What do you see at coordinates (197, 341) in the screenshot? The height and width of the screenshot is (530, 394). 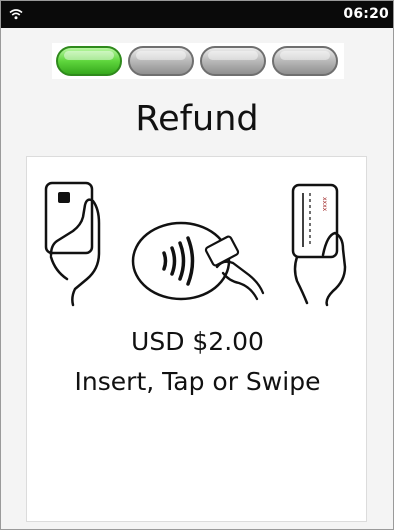 I see `transaction-amount: USD $2.00` at bounding box center [197, 341].